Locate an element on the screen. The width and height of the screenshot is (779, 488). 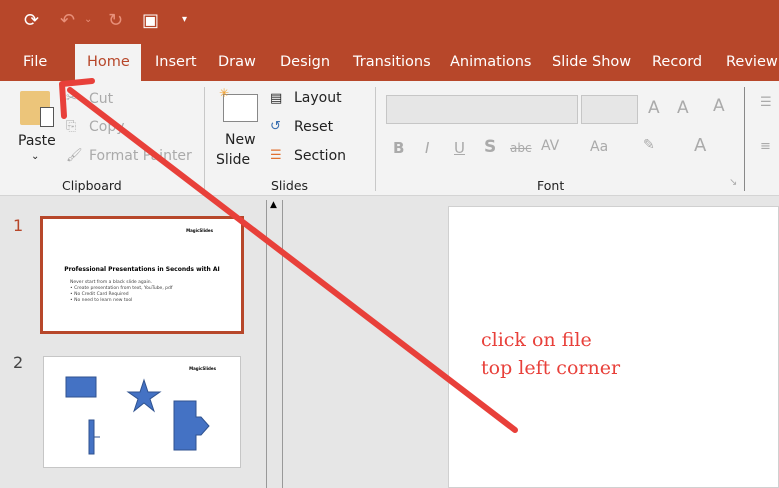
strikethrough-button: abc is located at coordinates (521, 148).